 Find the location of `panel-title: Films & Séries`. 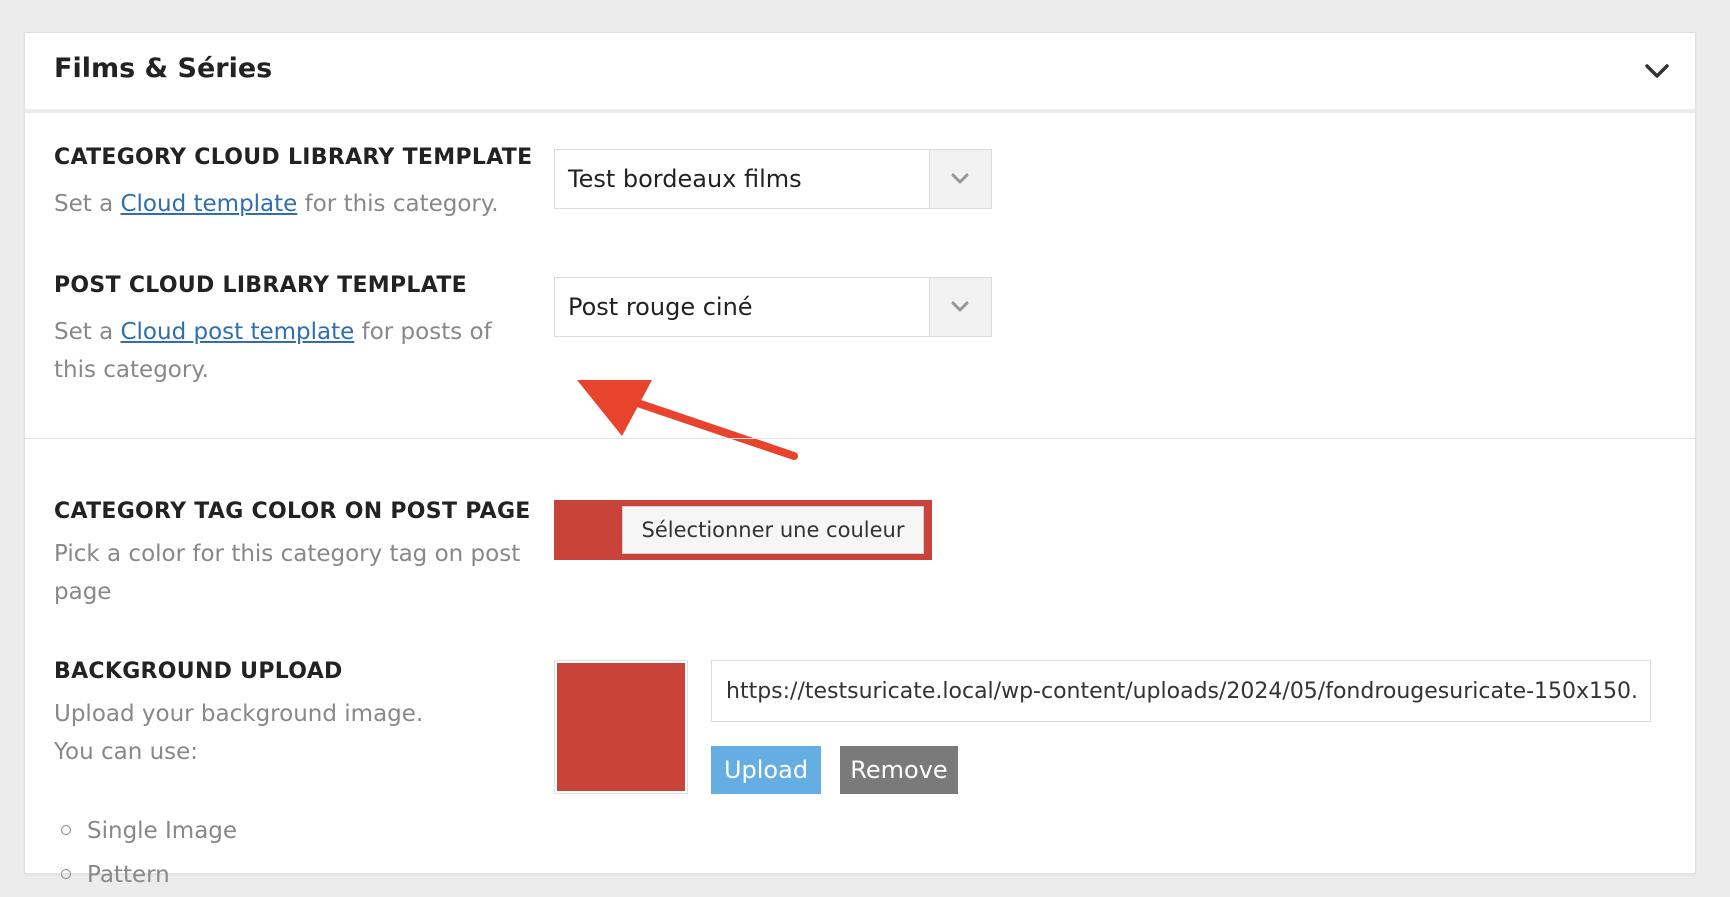

panel-title: Films & Séries is located at coordinates (163, 68).